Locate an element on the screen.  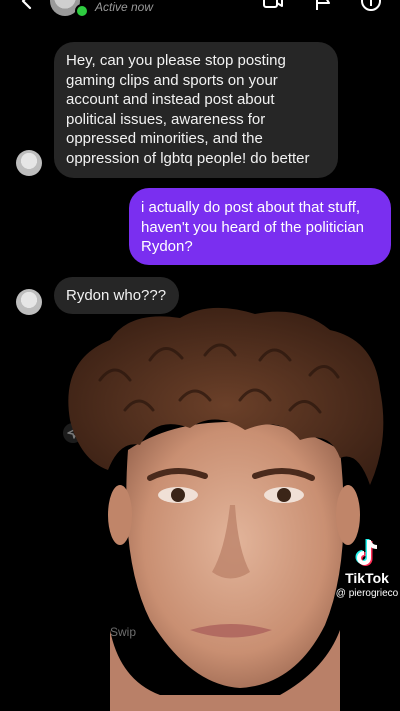
online-indicator is located at coordinates (82, 11).